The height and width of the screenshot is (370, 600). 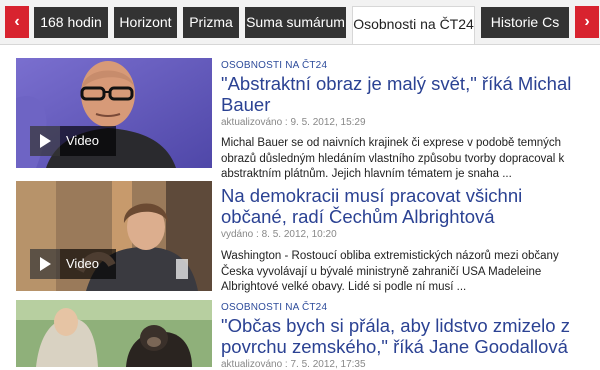 What do you see at coordinates (211, 22) in the screenshot?
I see `tab-prizma: Prizma` at bounding box center [211, 22].